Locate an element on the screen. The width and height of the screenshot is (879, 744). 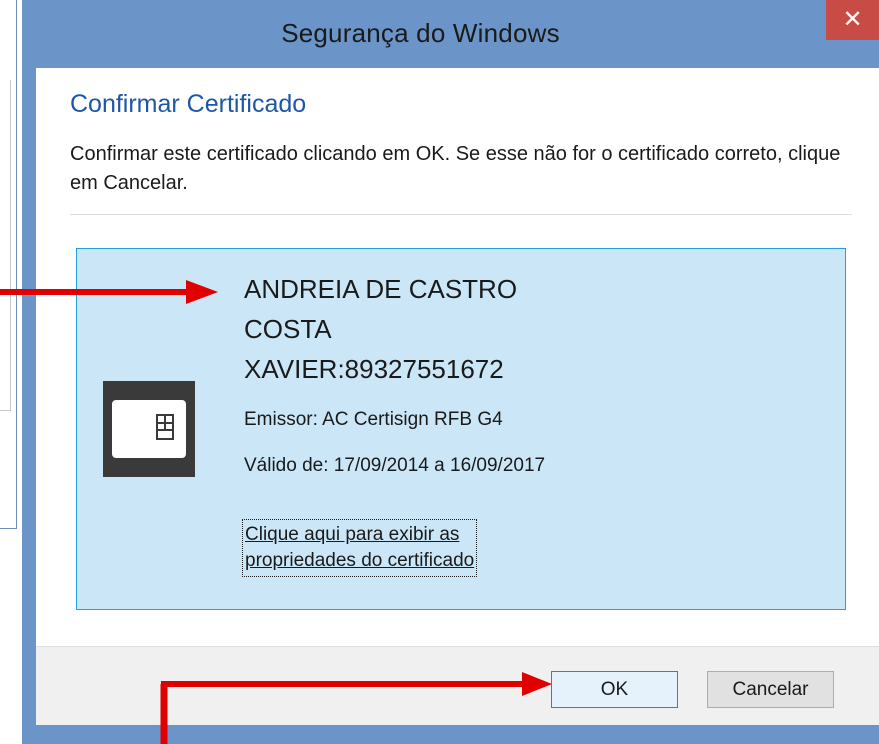
close-button: ✕ is located at coordinates (852, 20).